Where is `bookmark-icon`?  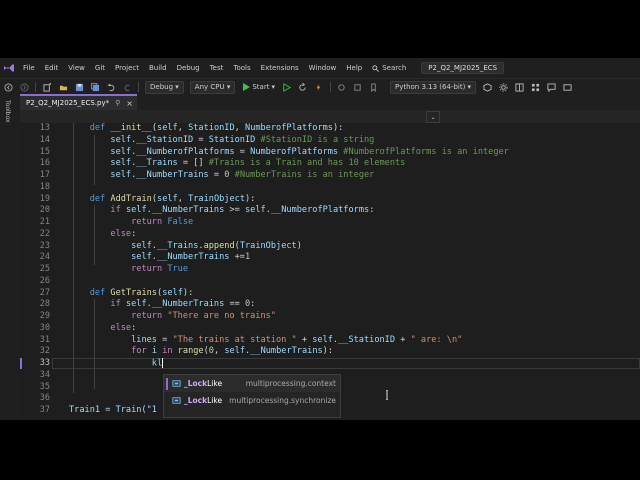
bookmark-icon is located at coordinates (374, 87).